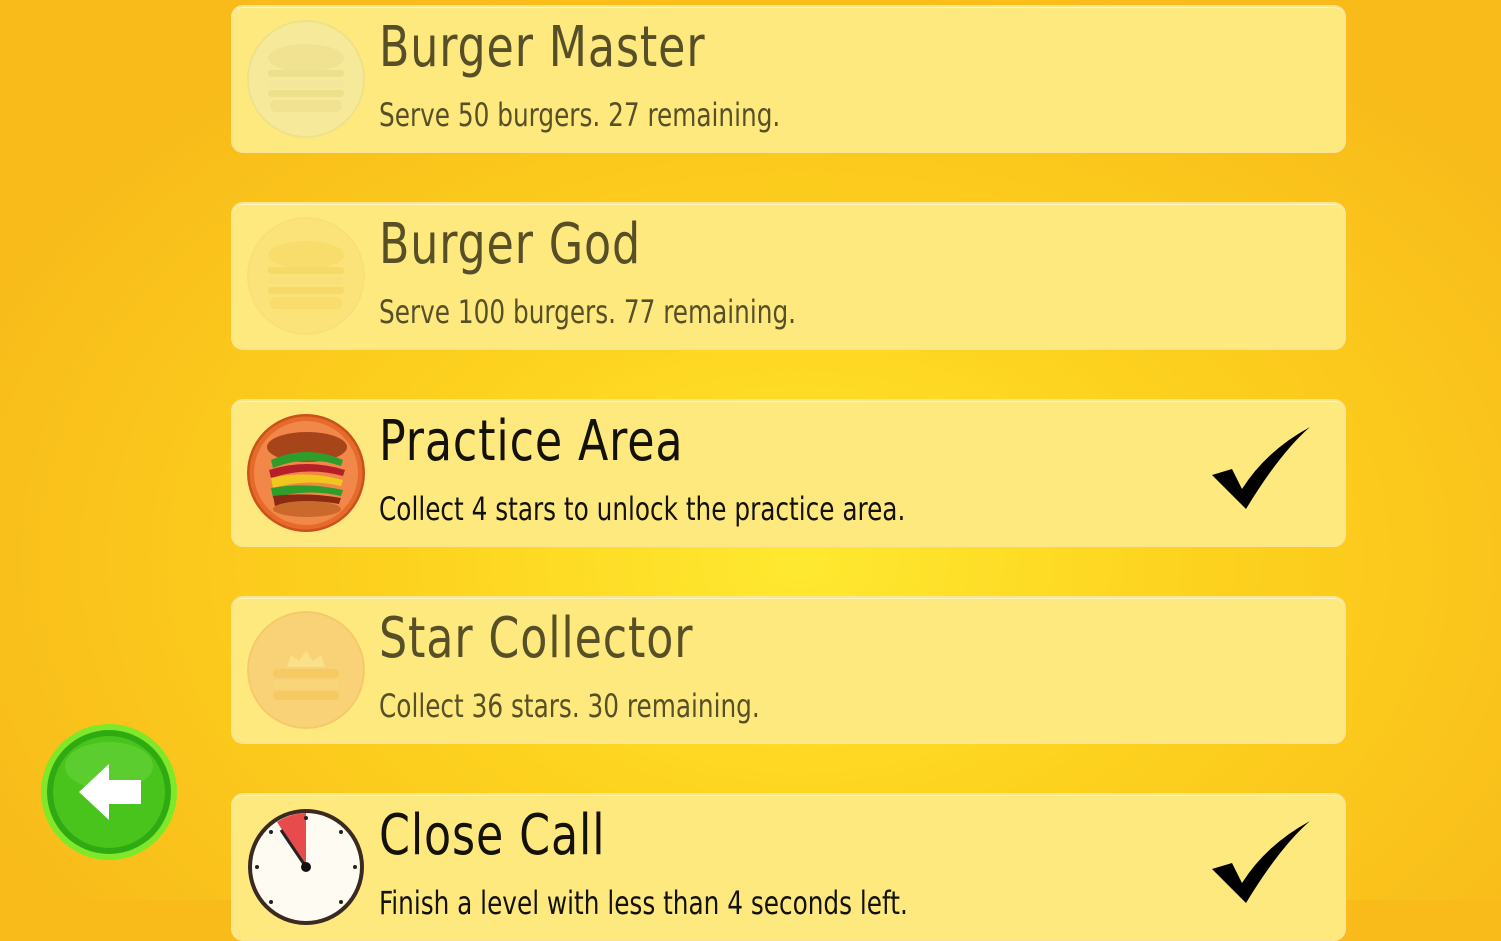  What do you see at coordinates (580, 115) in the screenshot?
I see `achievement-description: Serve 50 burgers. 27 remaining.` at bounding box center [580, 115].